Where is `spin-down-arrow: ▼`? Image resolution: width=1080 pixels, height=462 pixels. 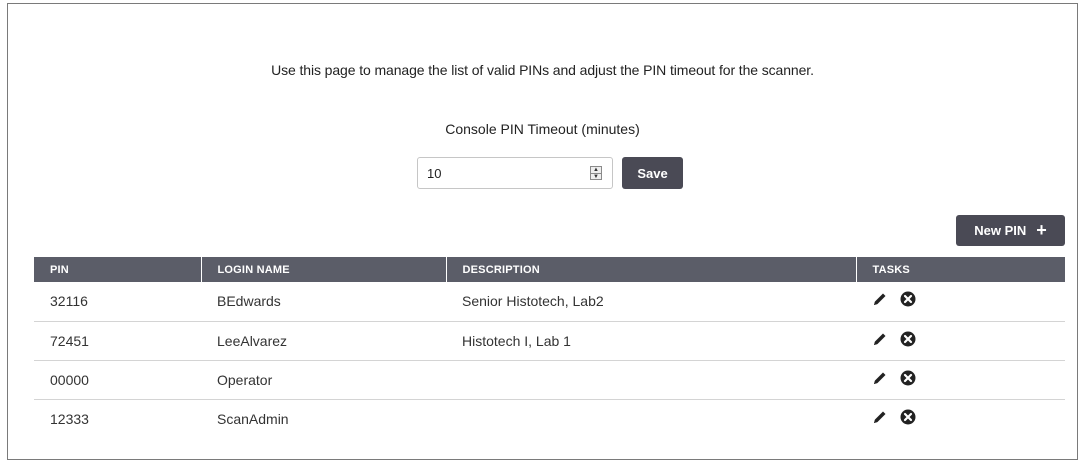 spin-down-arrow: ▼ is located at coordinates (596, 176).